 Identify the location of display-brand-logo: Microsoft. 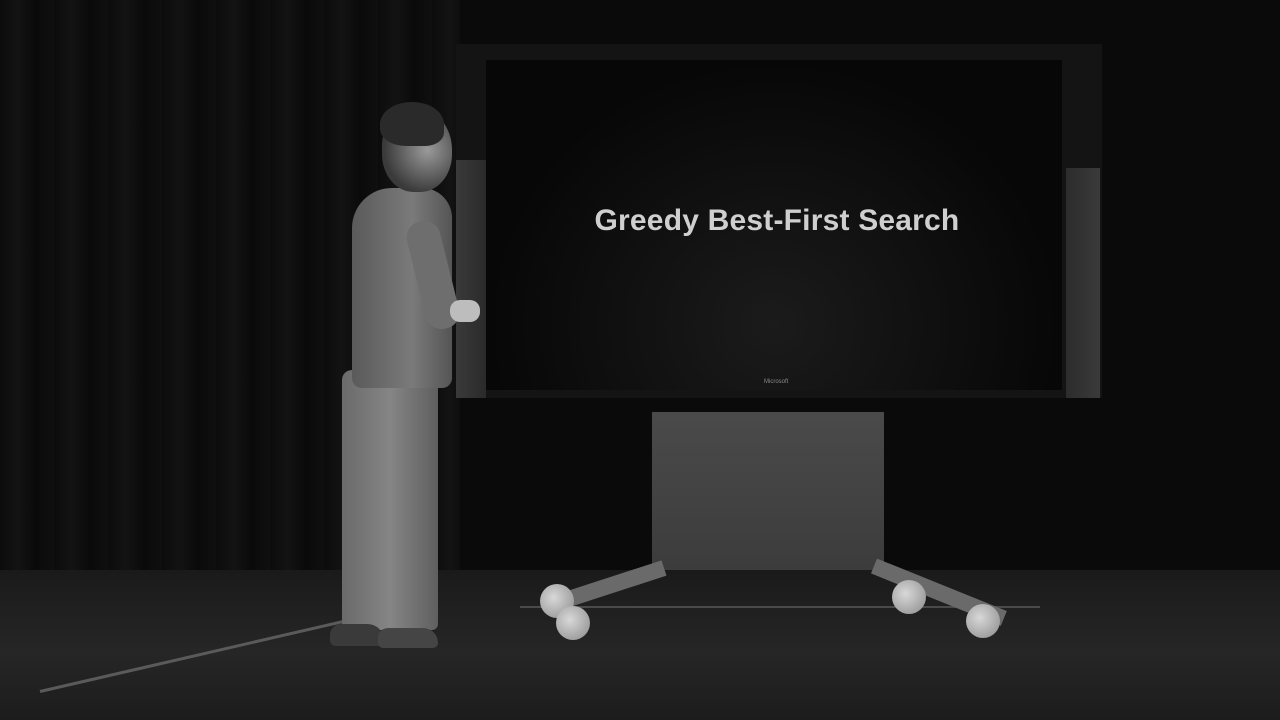
(776, 382).